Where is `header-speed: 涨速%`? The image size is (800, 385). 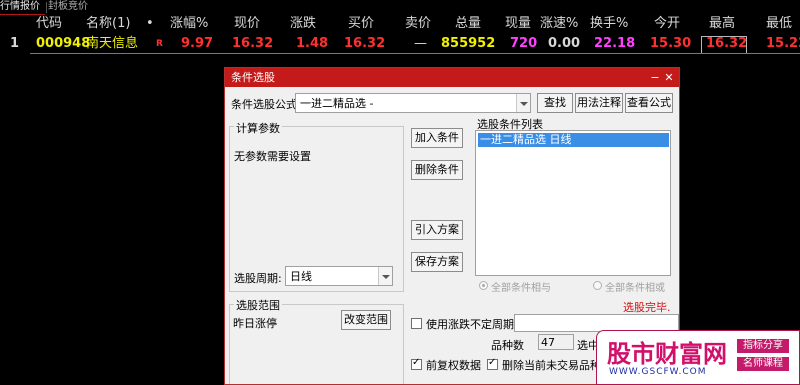
header-speed: 涨速% is located at coordinates (559, 24).